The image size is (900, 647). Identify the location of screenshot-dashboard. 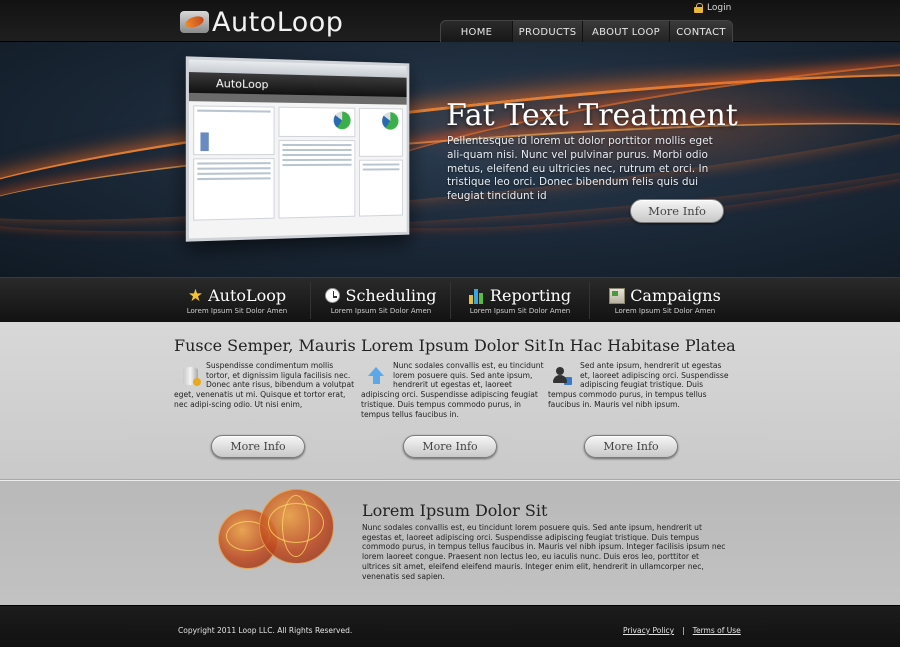
(298, 163).